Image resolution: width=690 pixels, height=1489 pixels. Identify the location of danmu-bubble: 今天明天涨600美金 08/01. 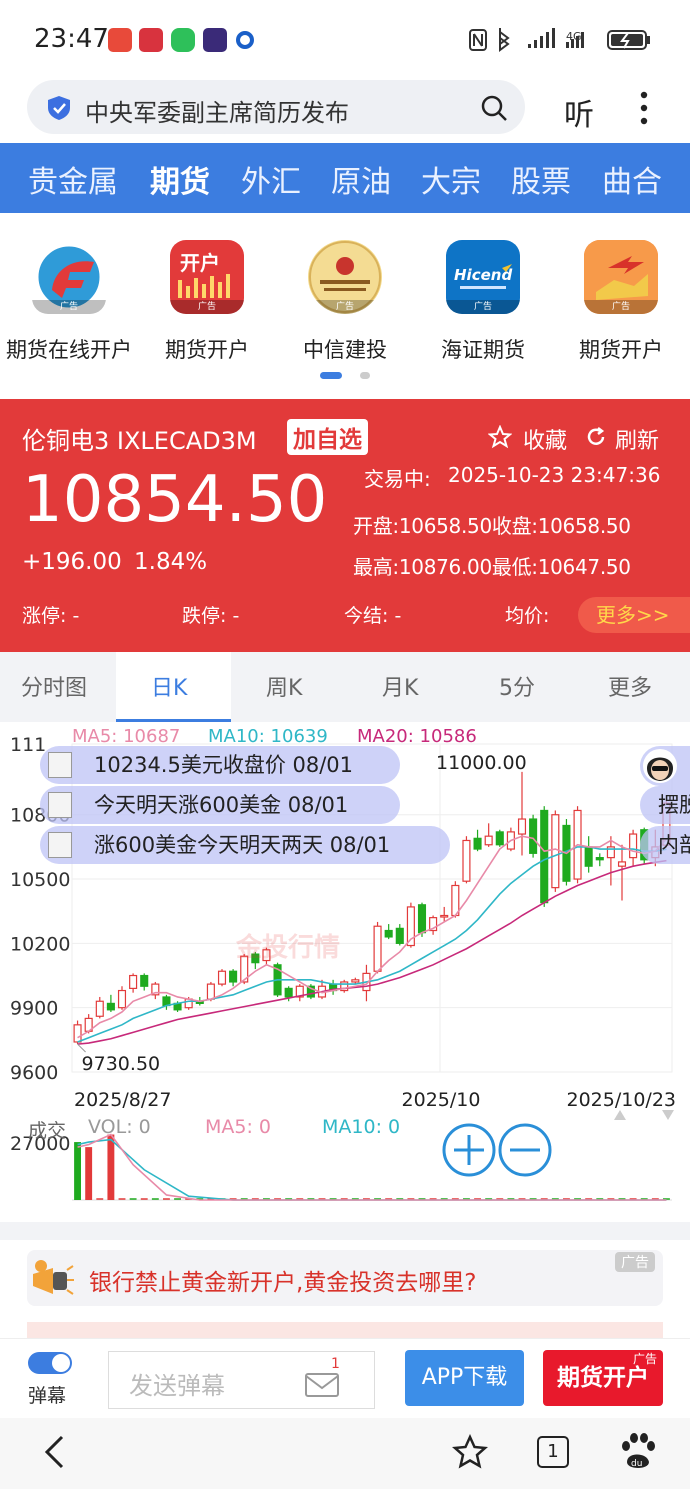
(220, 805).